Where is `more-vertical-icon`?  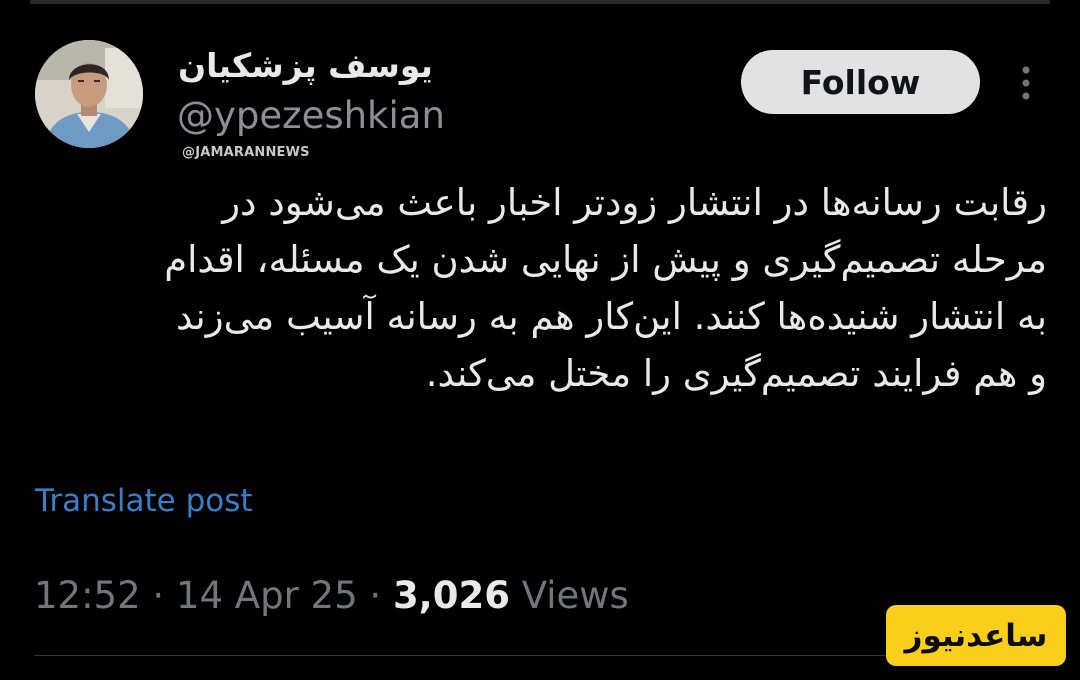 more-vertical-icon is located at coordinates (1026, 83).